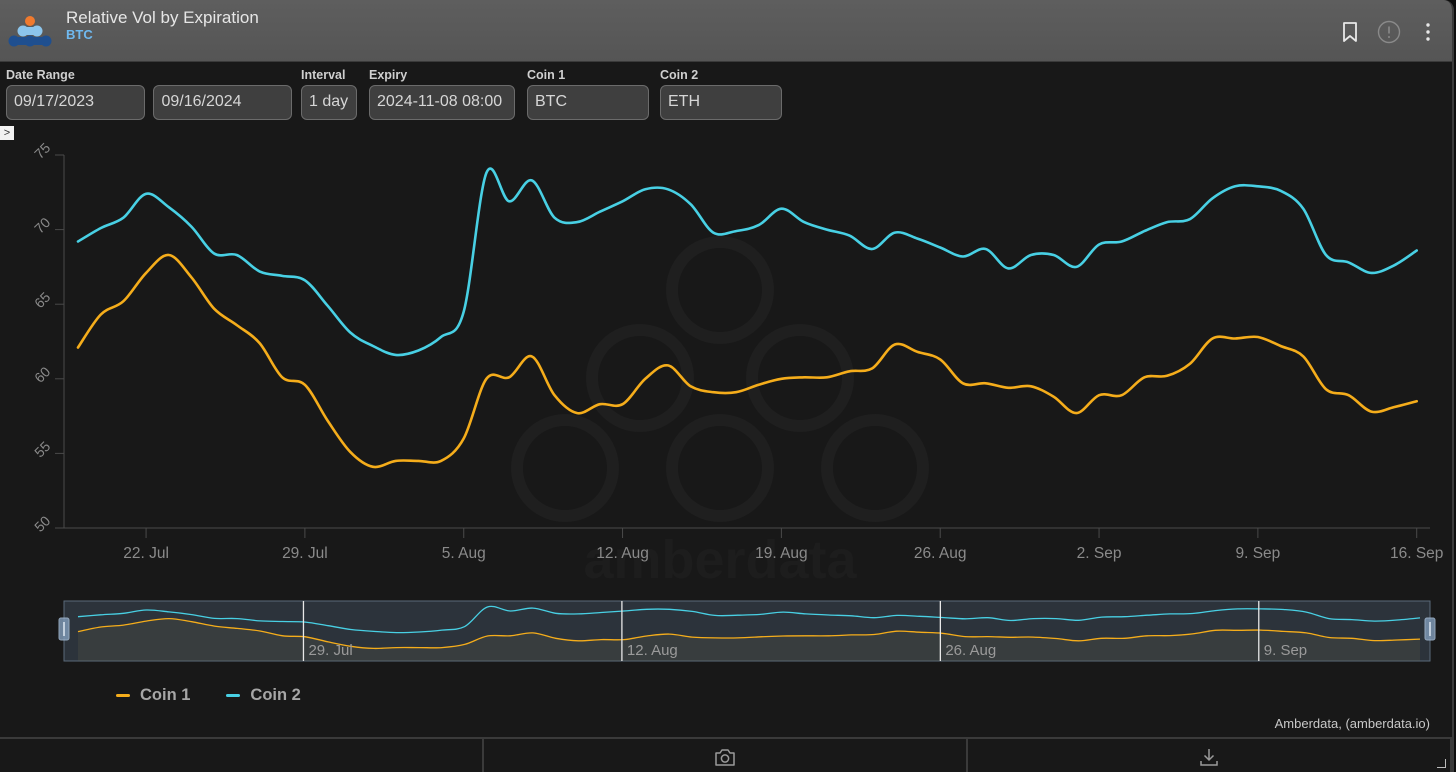 Image resolution: width=1456 pixels, height=772 pixels. I want to click on coin2-select: ETH, so click(721, 102).